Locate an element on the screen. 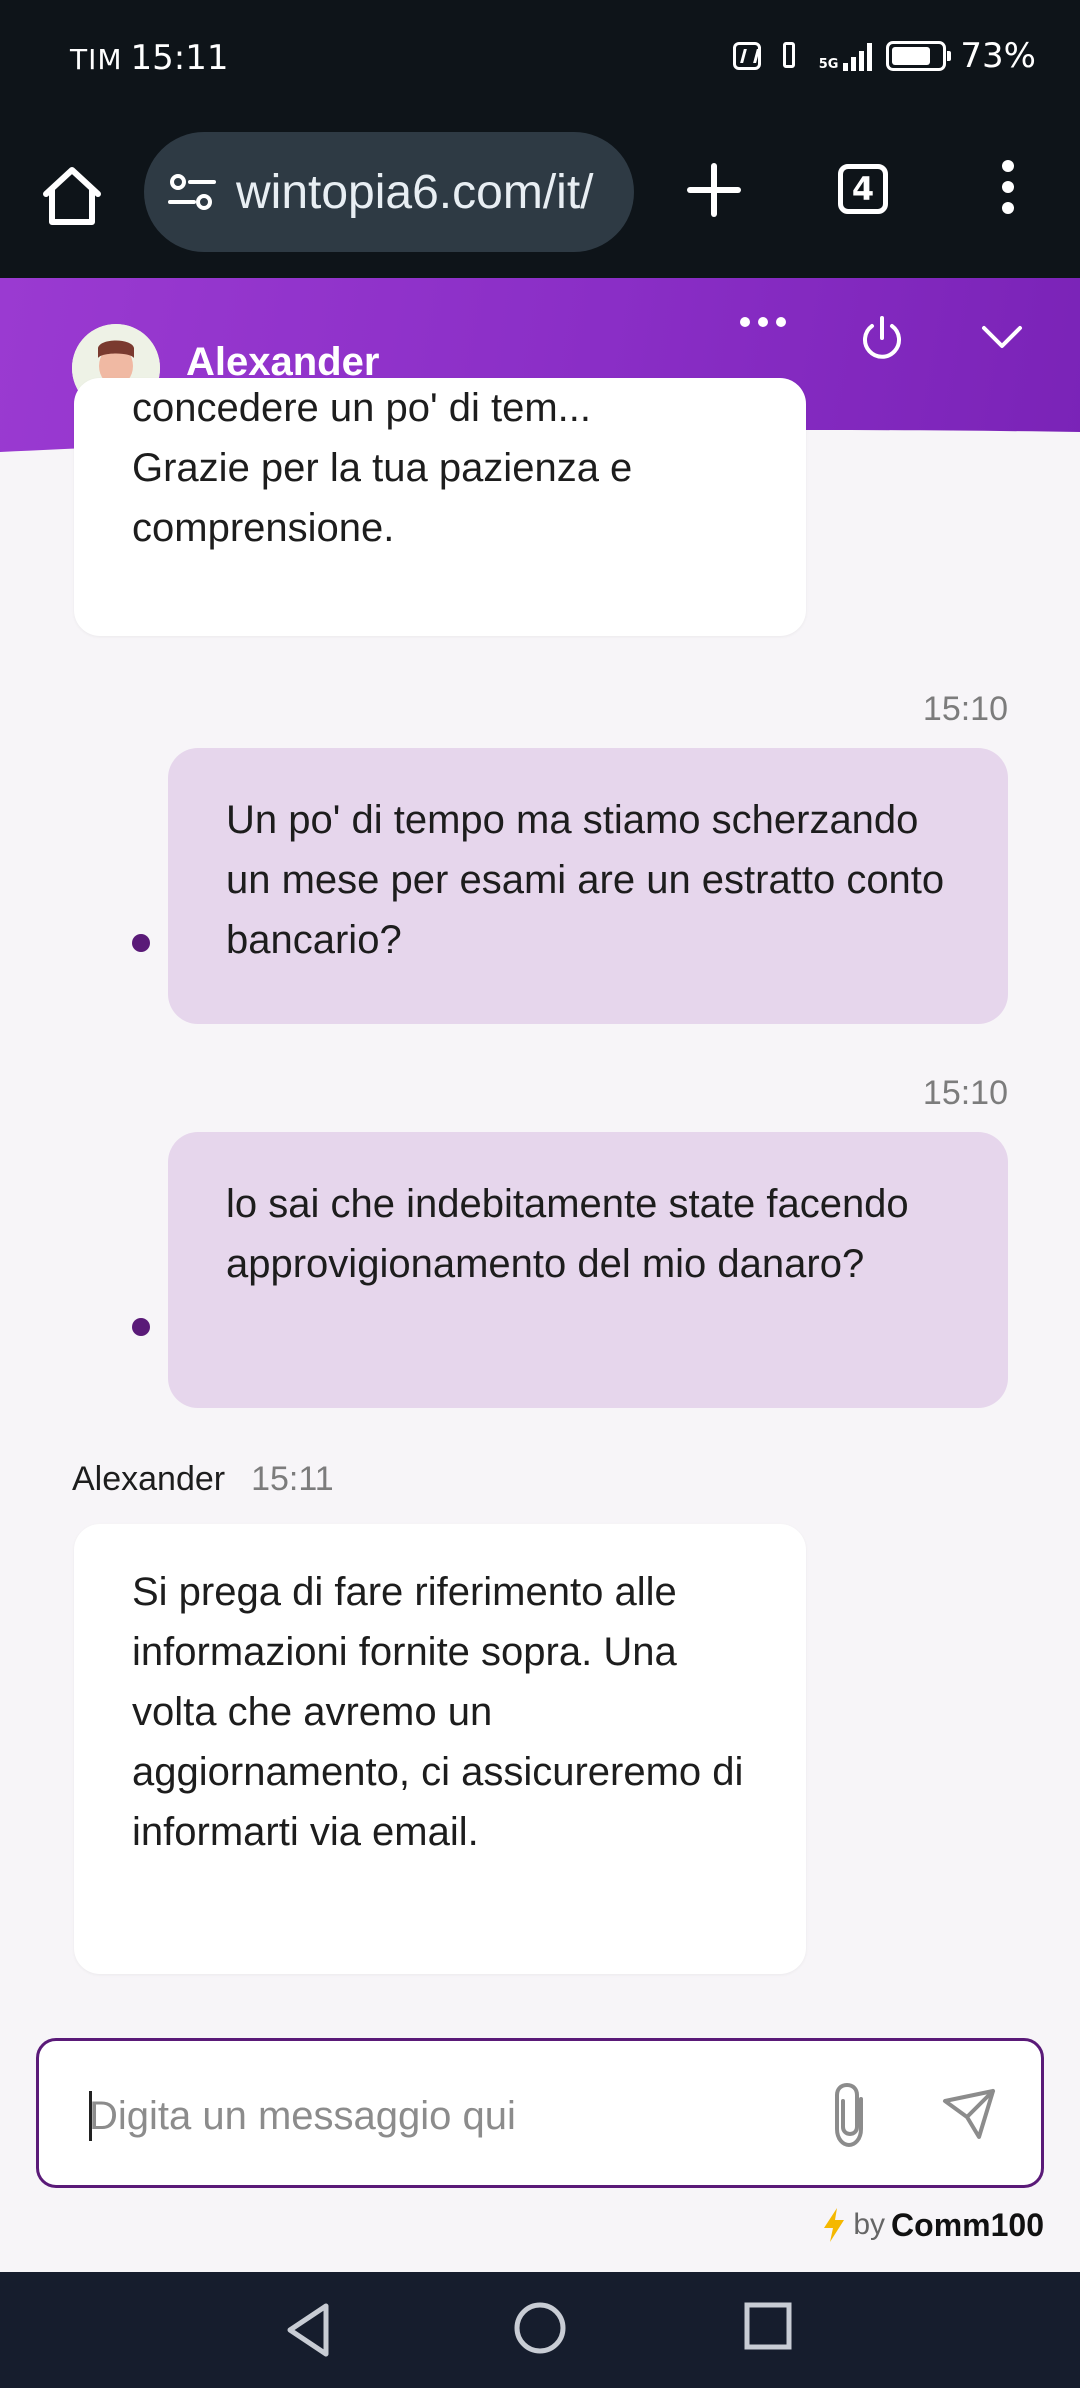  message-meta: Alexander 15:11 is located at coordinates (203, 1479).